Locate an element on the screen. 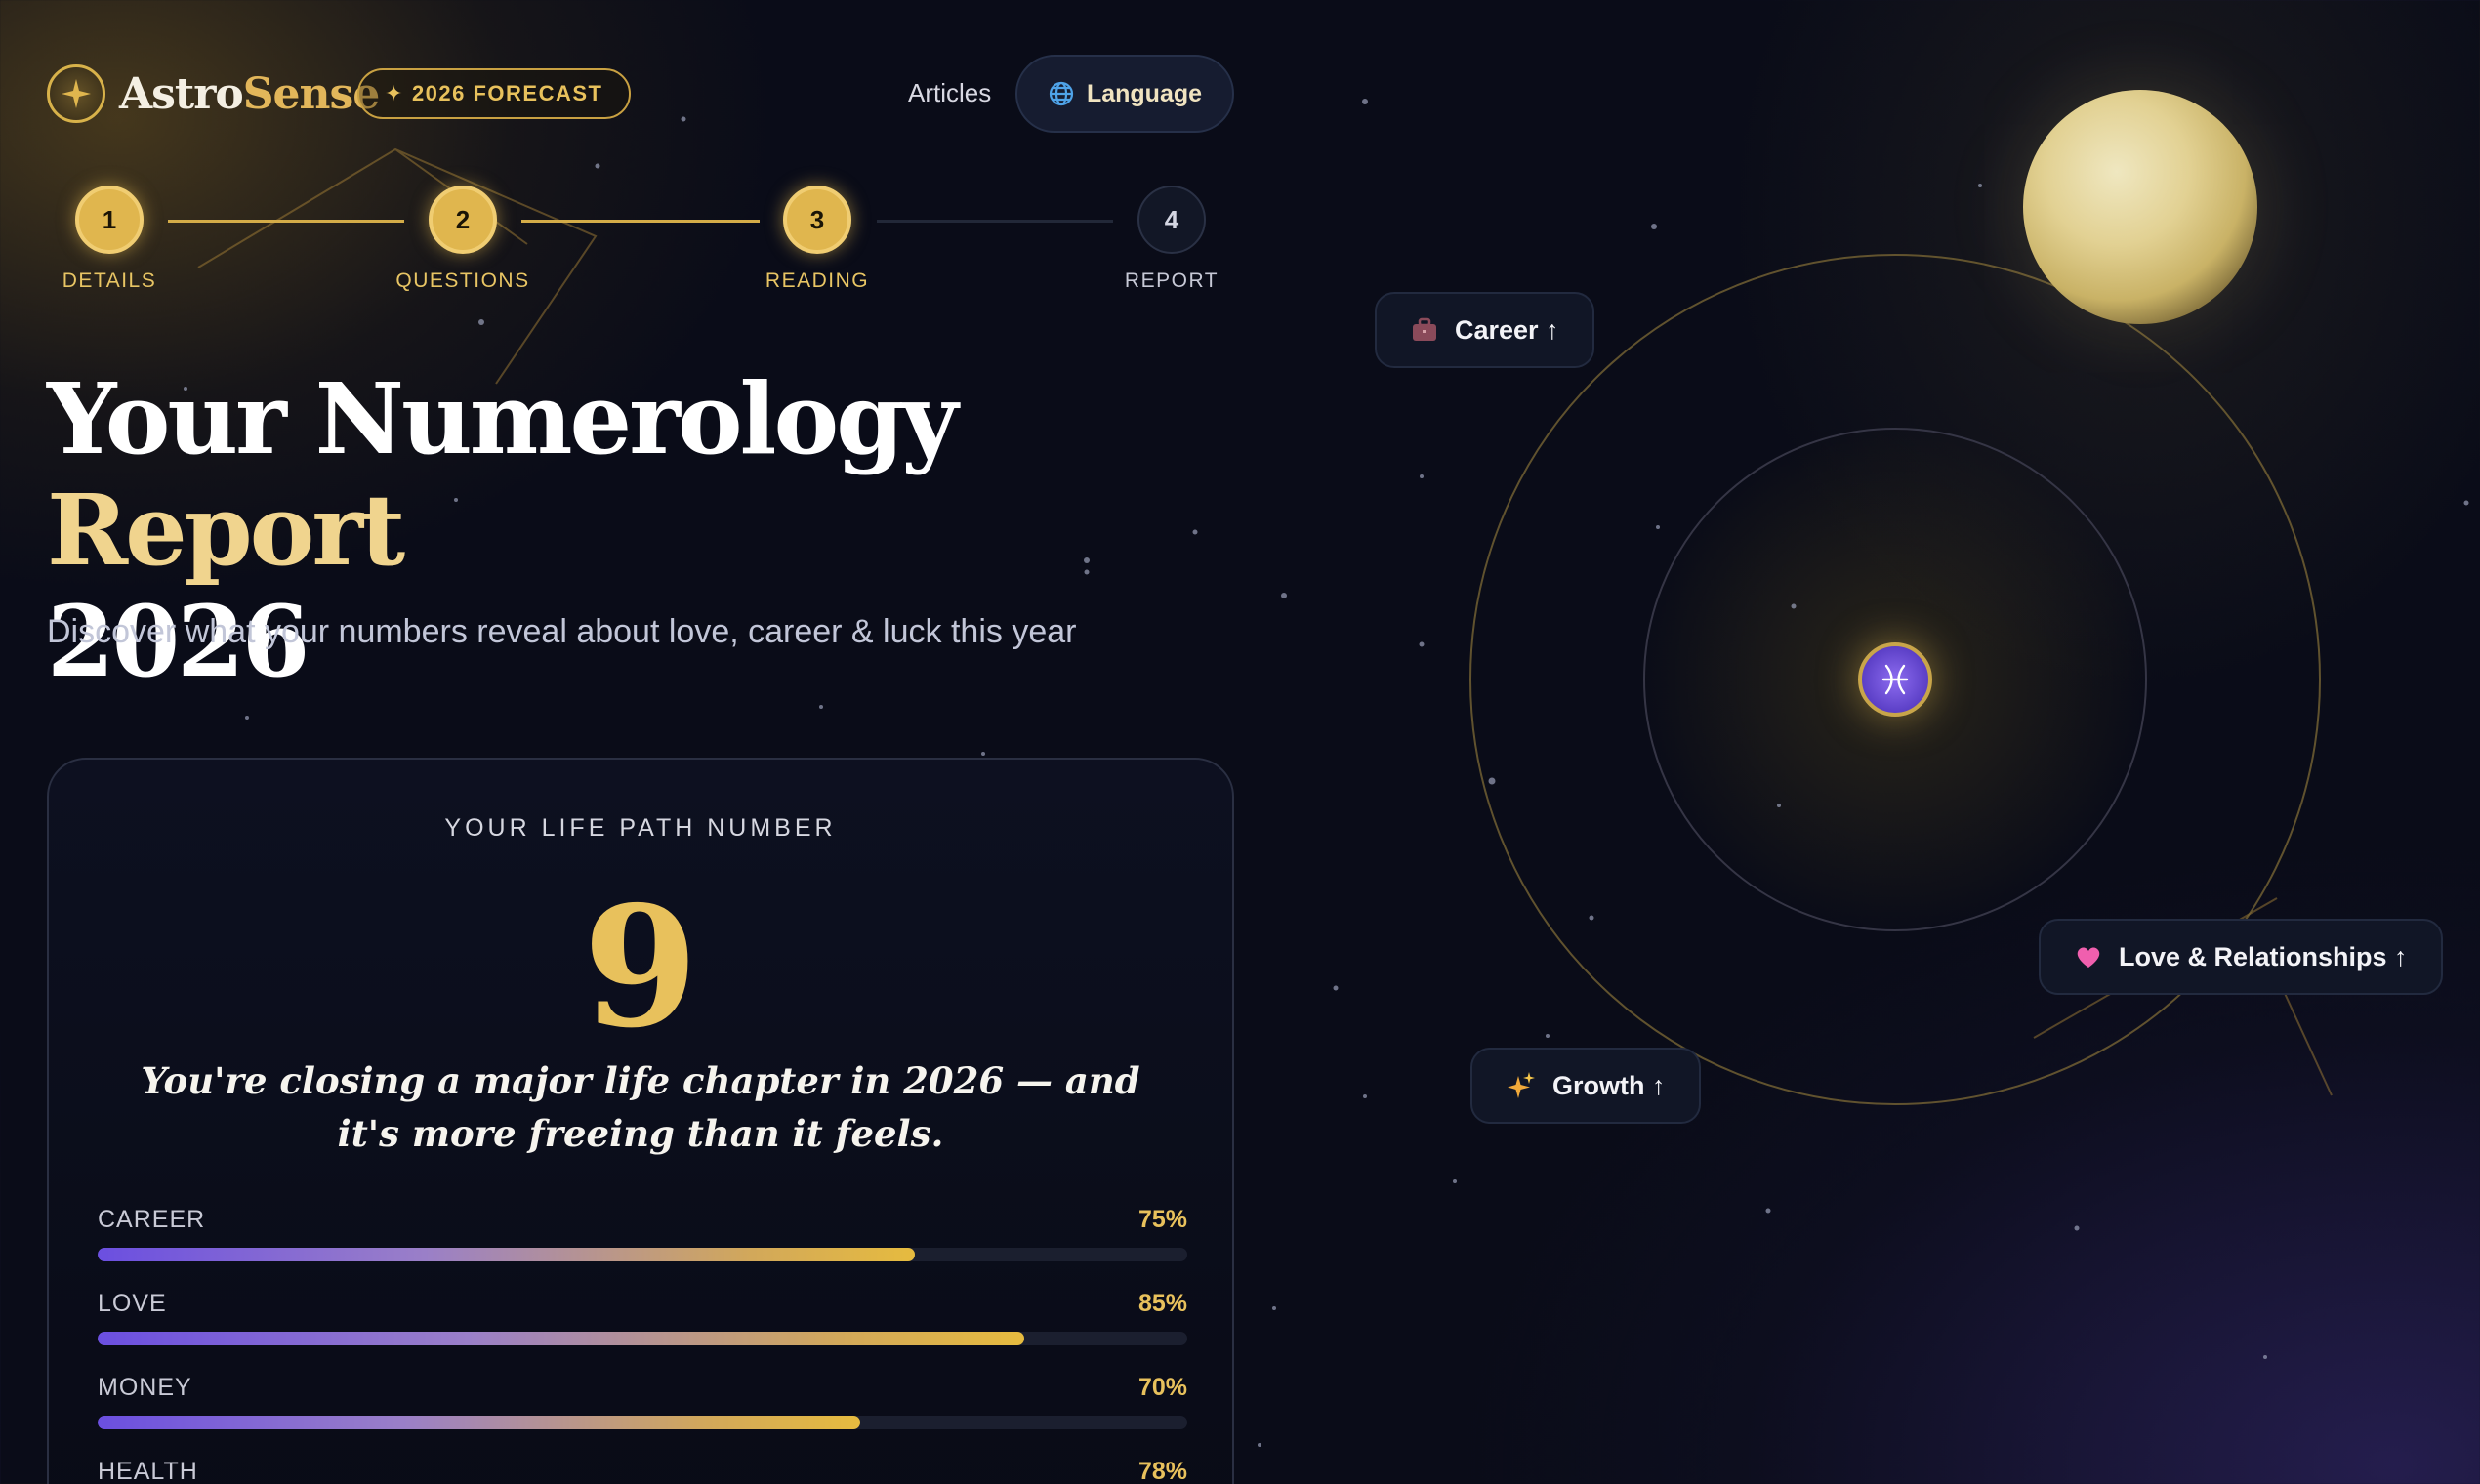  heart-icon is located at coordinates (2088, 958).